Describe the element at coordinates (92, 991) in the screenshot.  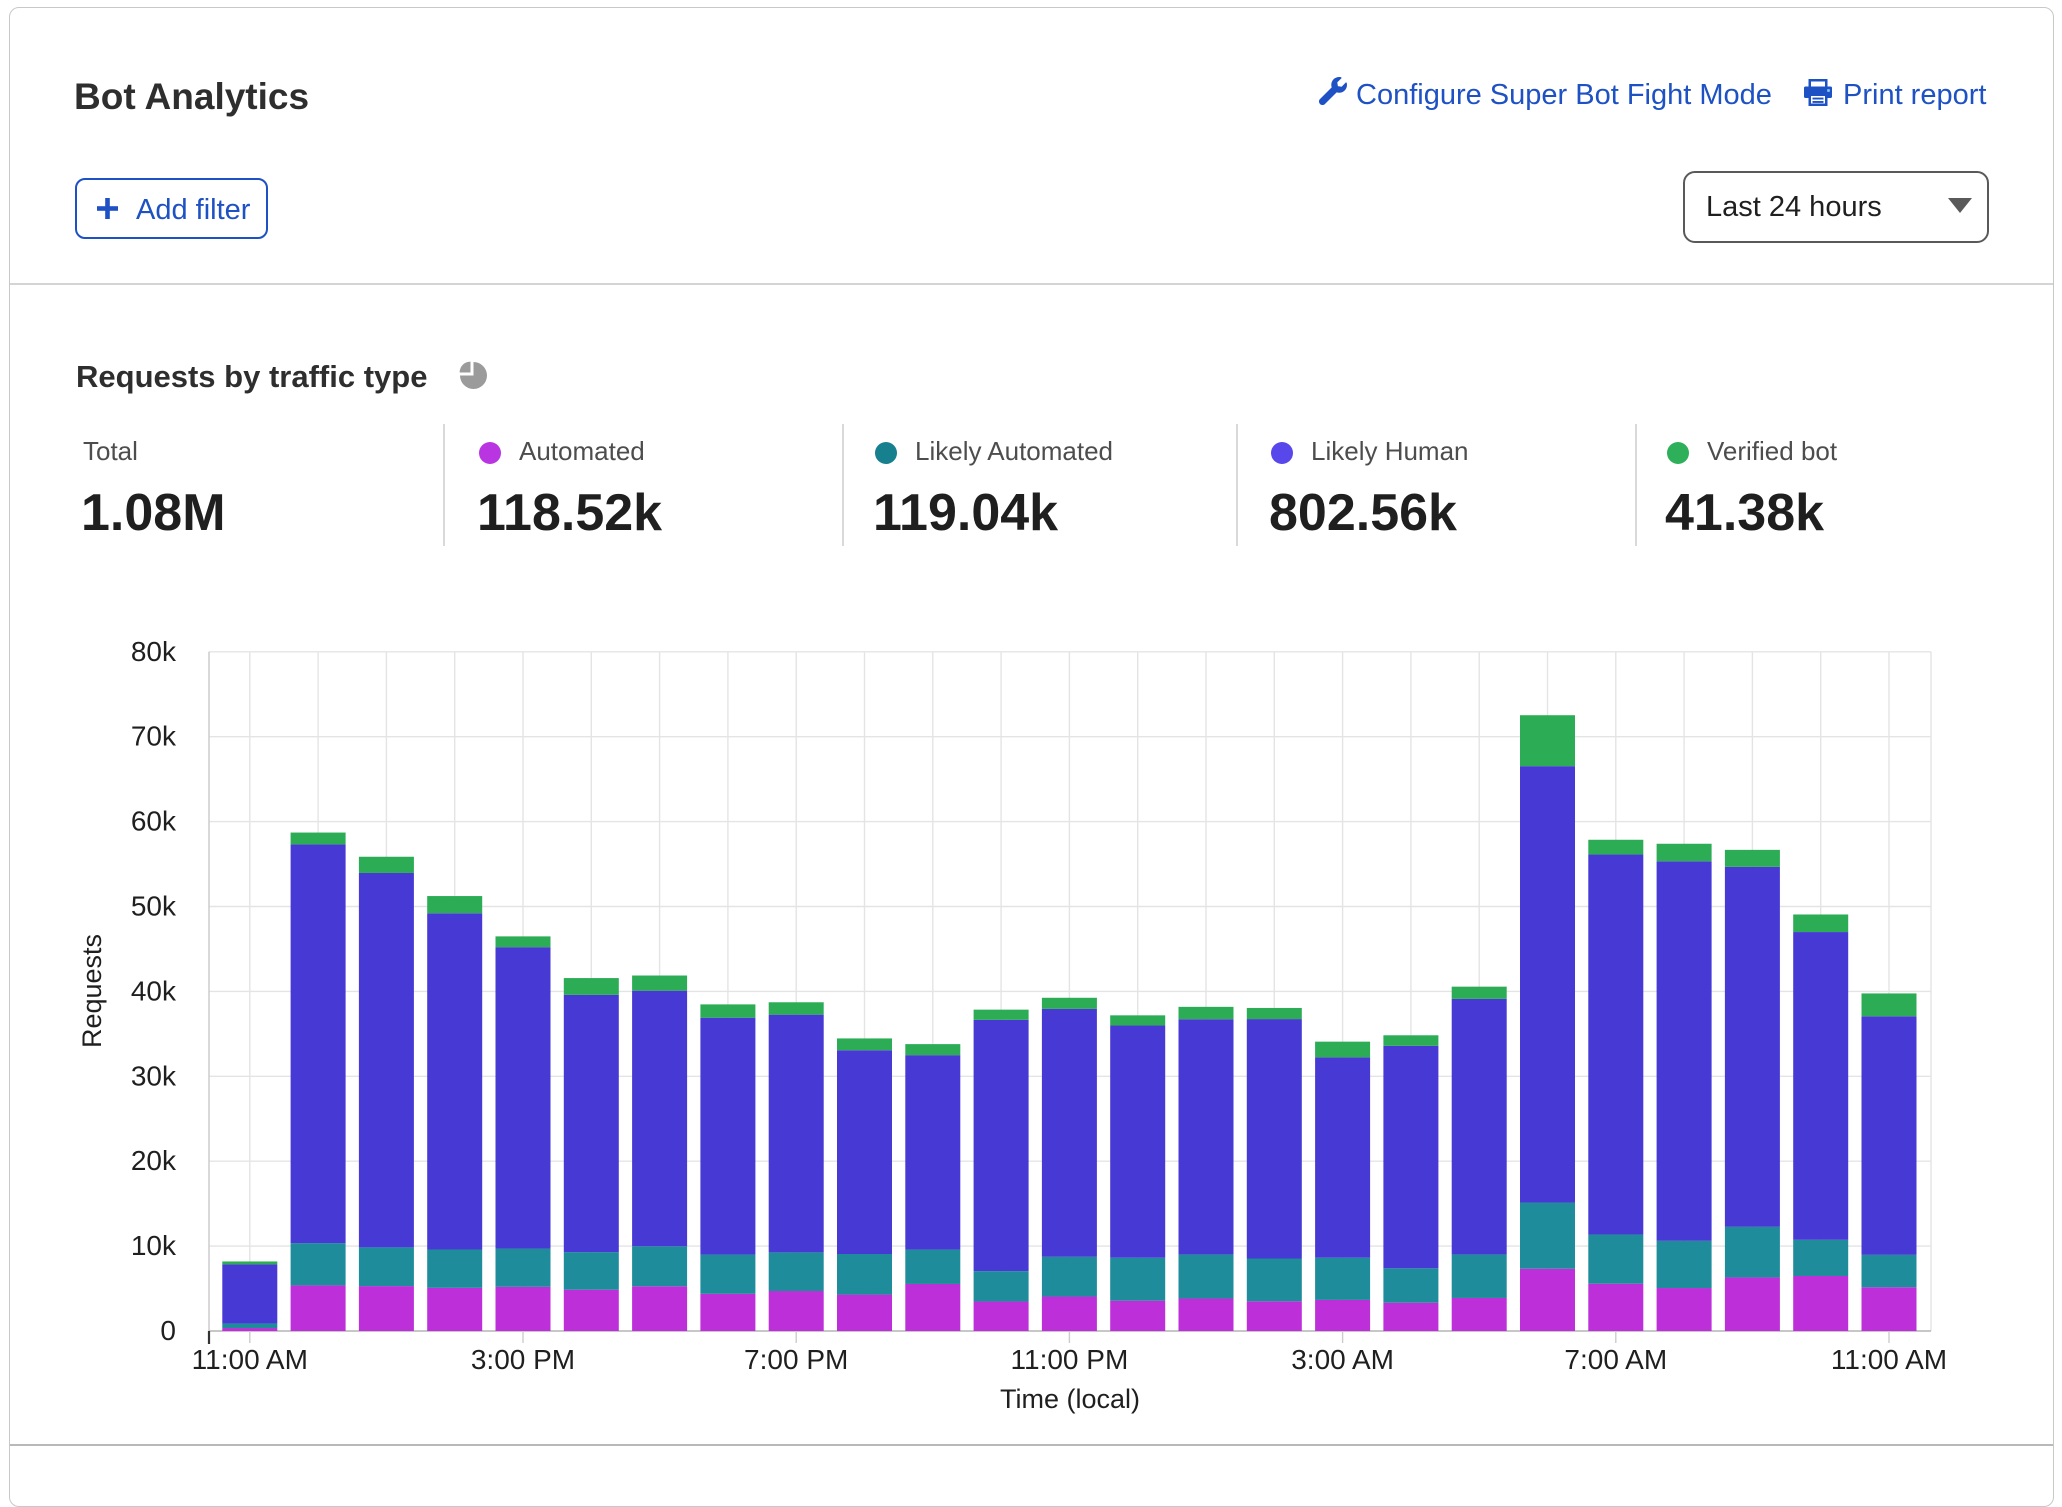
I see `svg-text: Requests` at that location.